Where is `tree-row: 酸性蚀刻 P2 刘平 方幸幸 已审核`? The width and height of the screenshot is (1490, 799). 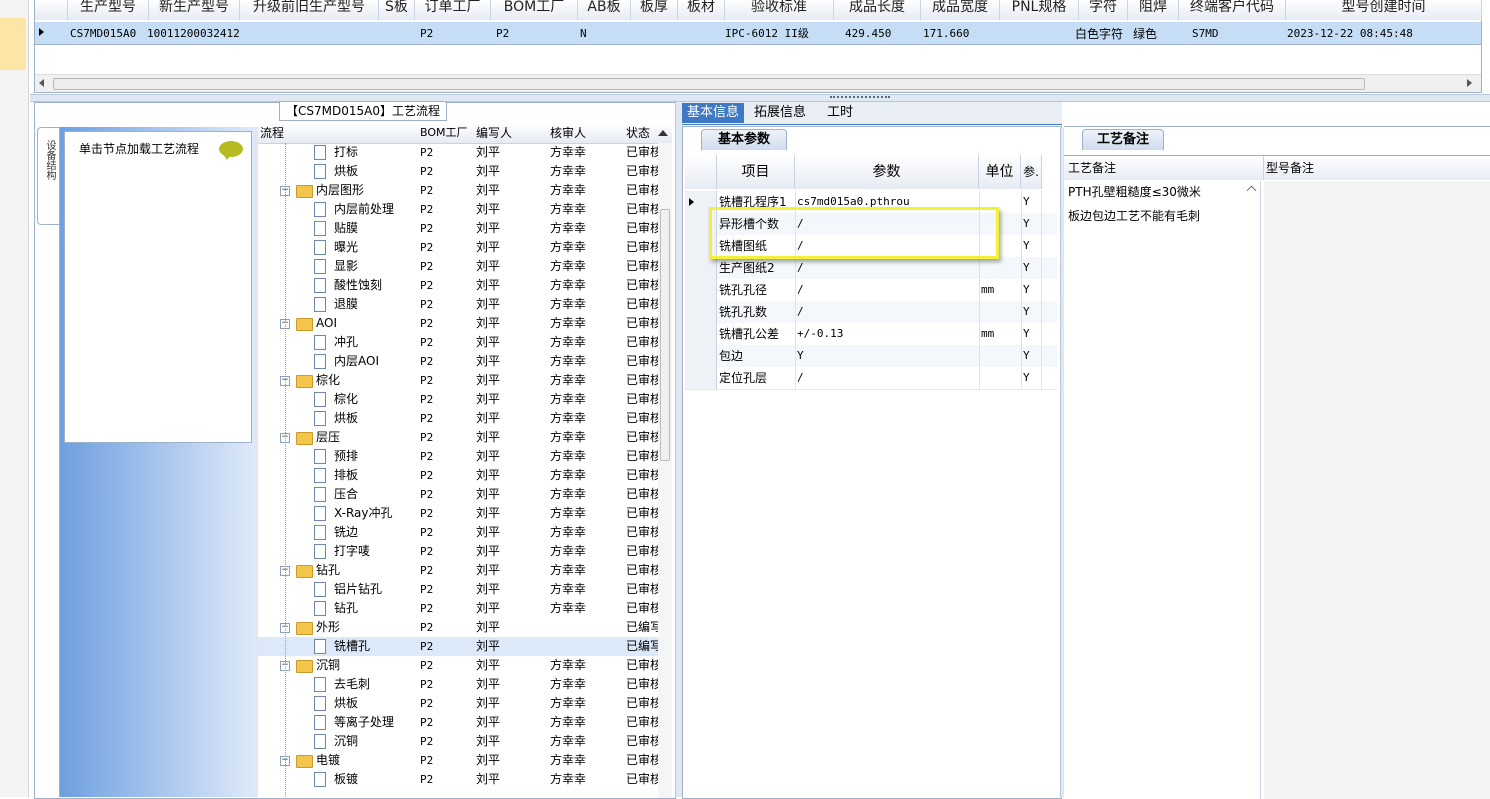
tree-row: 酸性蚀刻 P2 刘平 方幸幸 已审核 is located at coordinates (458, 285).